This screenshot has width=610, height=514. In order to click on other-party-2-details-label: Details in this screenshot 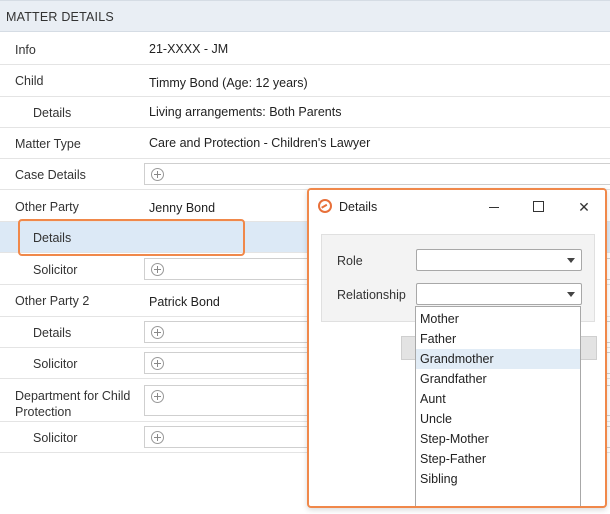, I will do `click(52, 333)`.